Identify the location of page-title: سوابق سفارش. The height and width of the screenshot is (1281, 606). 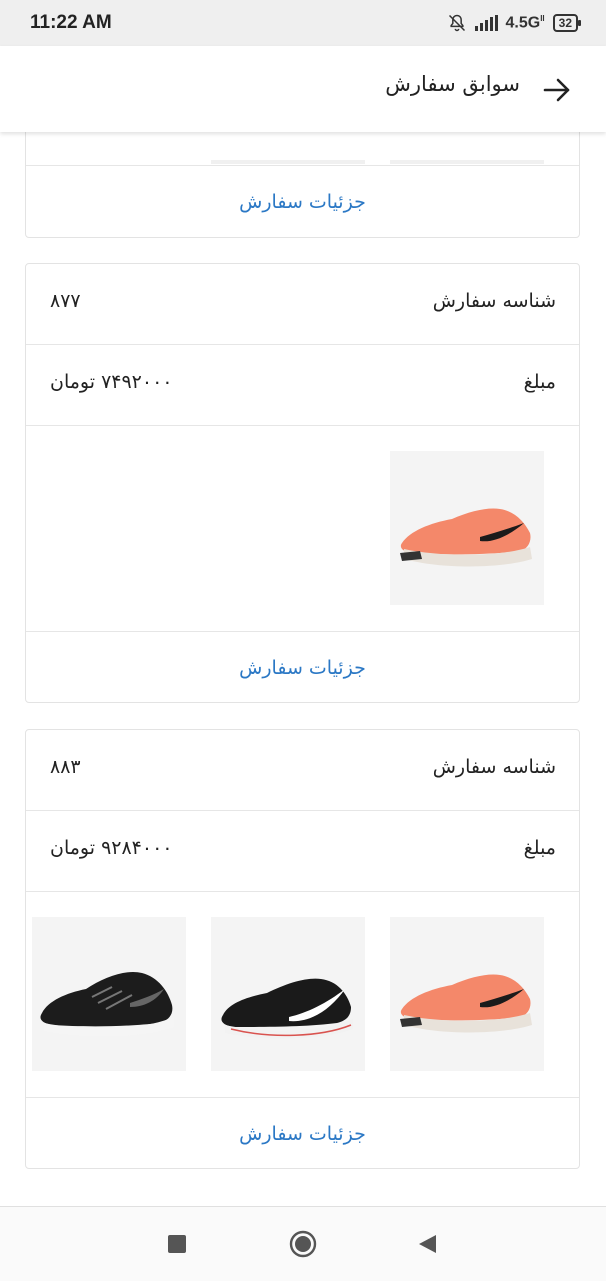
(452, 84).